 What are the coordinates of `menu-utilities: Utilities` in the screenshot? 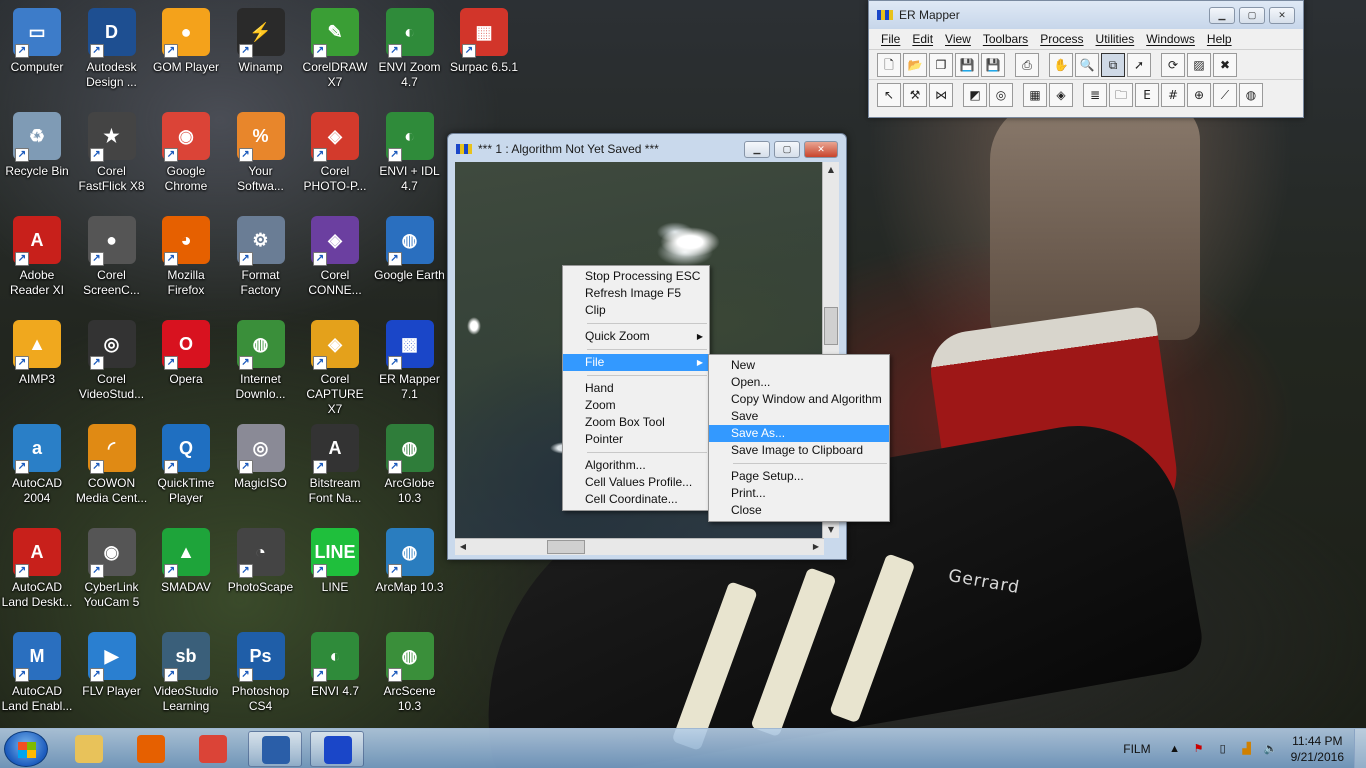 It's located at (1115, 39).